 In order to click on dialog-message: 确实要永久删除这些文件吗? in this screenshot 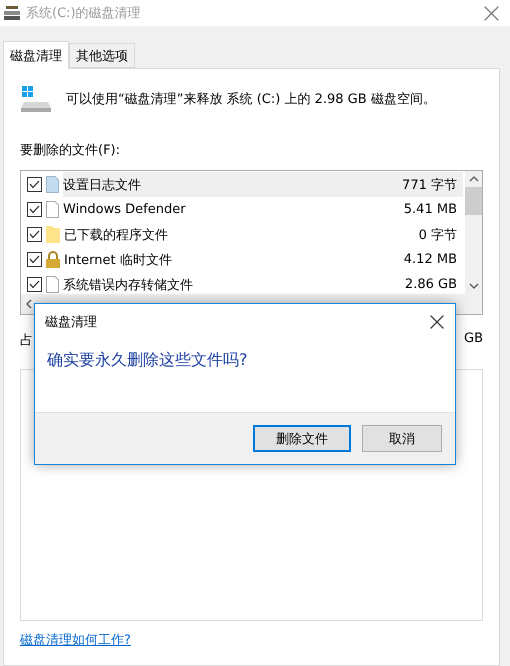, I will do `click(147, 360)`.